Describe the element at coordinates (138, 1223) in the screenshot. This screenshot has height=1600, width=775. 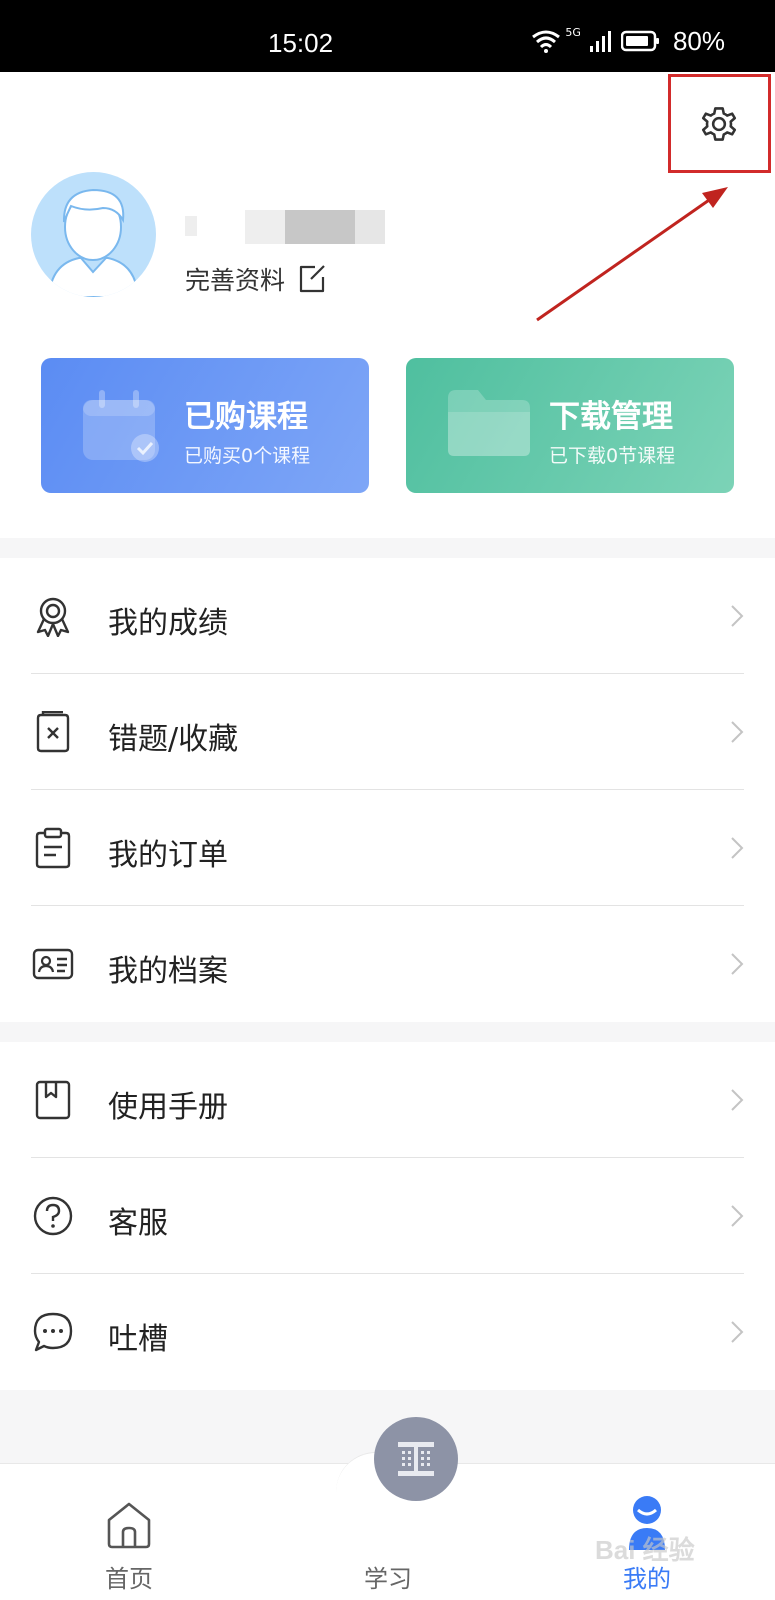
I see `menu-label: 客服` at that location.